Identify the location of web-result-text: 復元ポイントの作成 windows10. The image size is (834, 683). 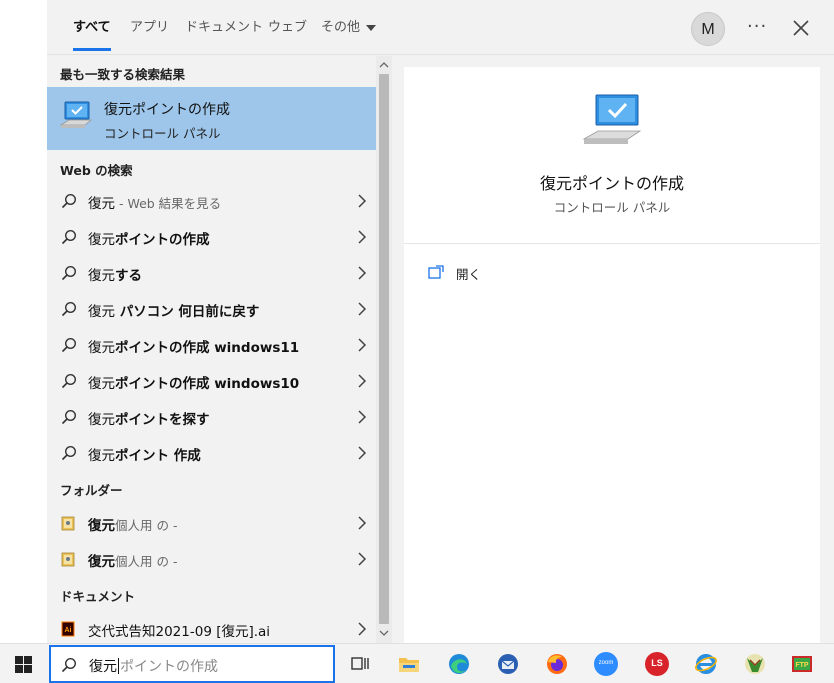
(193, 382).